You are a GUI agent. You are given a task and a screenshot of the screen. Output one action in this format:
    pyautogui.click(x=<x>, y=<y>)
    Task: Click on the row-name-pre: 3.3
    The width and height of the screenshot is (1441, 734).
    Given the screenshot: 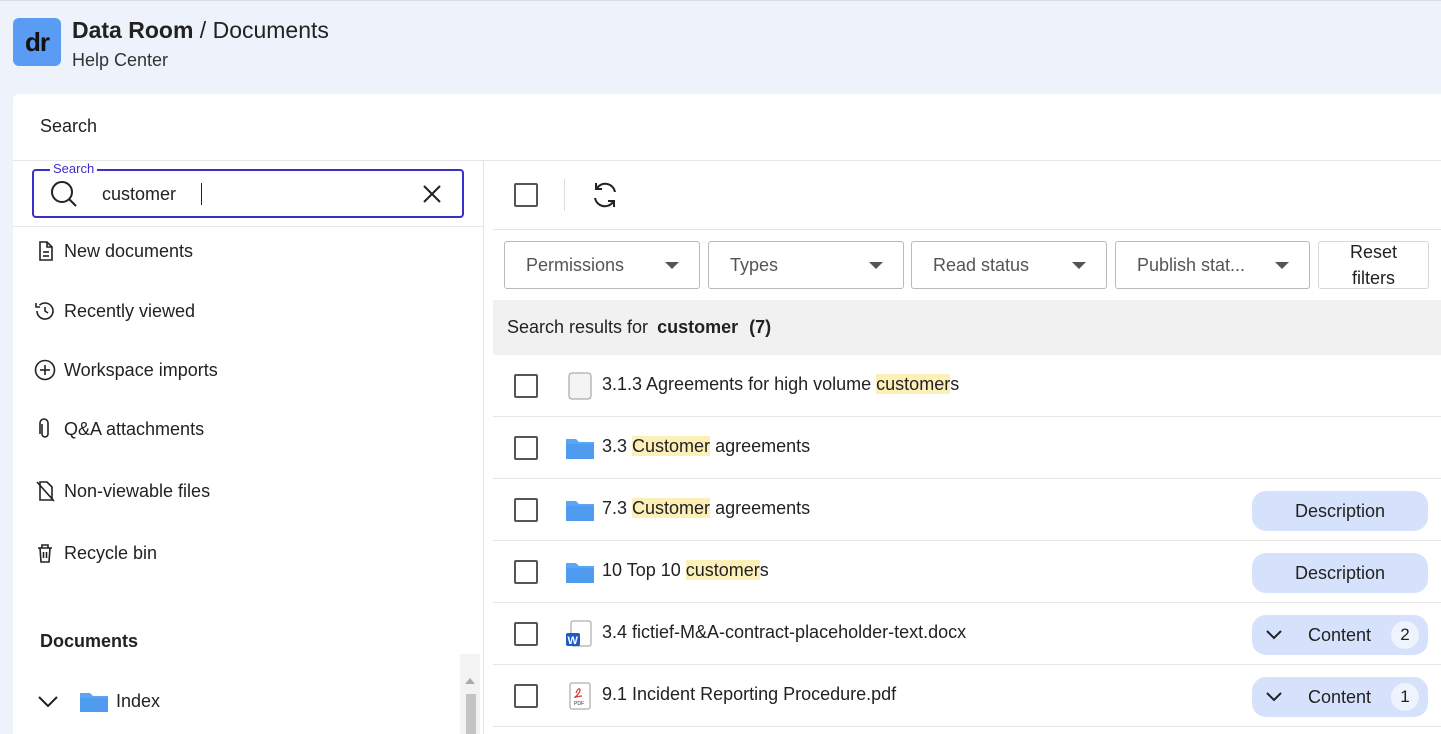 What is the action you would take?
    pyautogui.click(x=617, y=446)
    